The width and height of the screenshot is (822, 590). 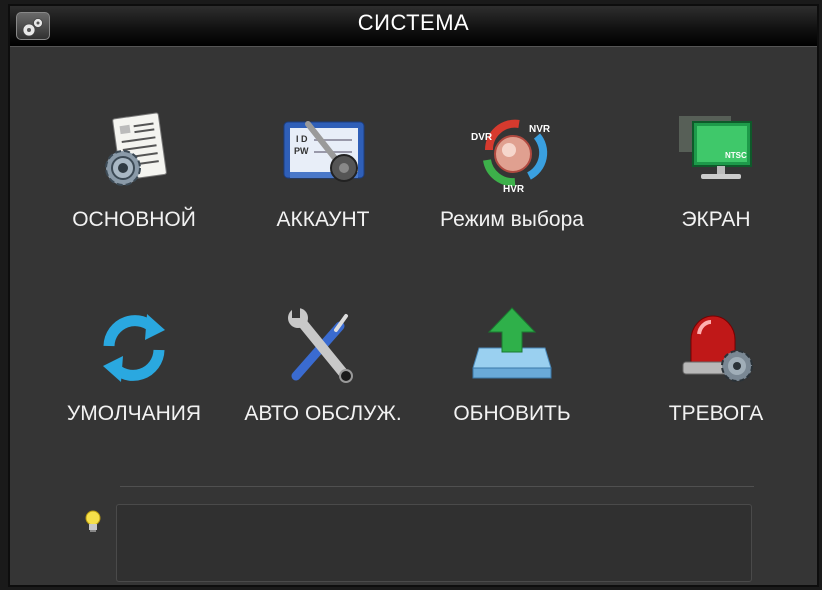 What do you see at coordinates (134, 153) in the screenshot?
I see `general-settings-icon` at bounding box center [134, 153].